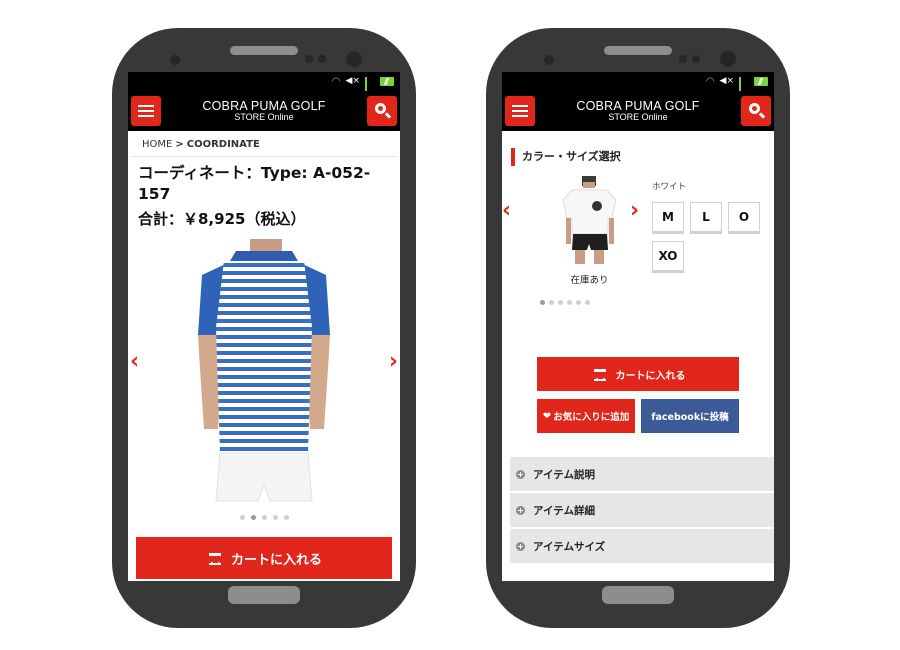 This screenshot has height=650, width=900. Describe the element at coordinates (690, 416) in the screenshot. I see `share-facebook-button: facebookに投稿` at that location.